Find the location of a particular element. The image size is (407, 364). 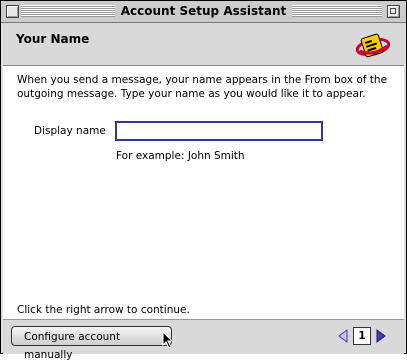

window-title: Account Setup Assistant is located at coordinates (203, 11).